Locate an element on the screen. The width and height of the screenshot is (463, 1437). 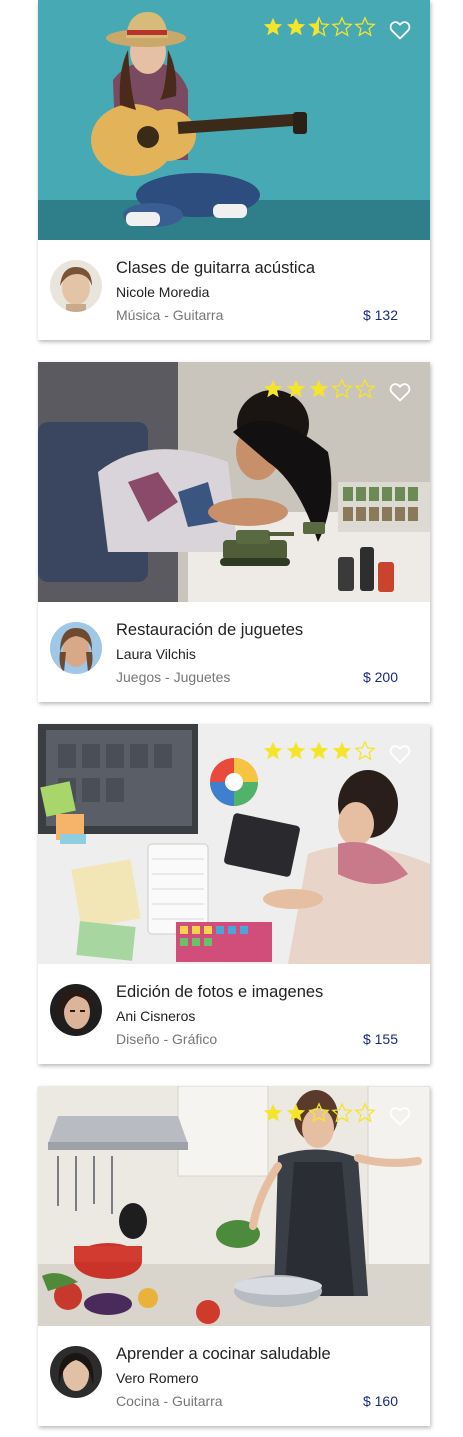
course-category: Diseño - Gráfico is located at coordinates (167, 1039).